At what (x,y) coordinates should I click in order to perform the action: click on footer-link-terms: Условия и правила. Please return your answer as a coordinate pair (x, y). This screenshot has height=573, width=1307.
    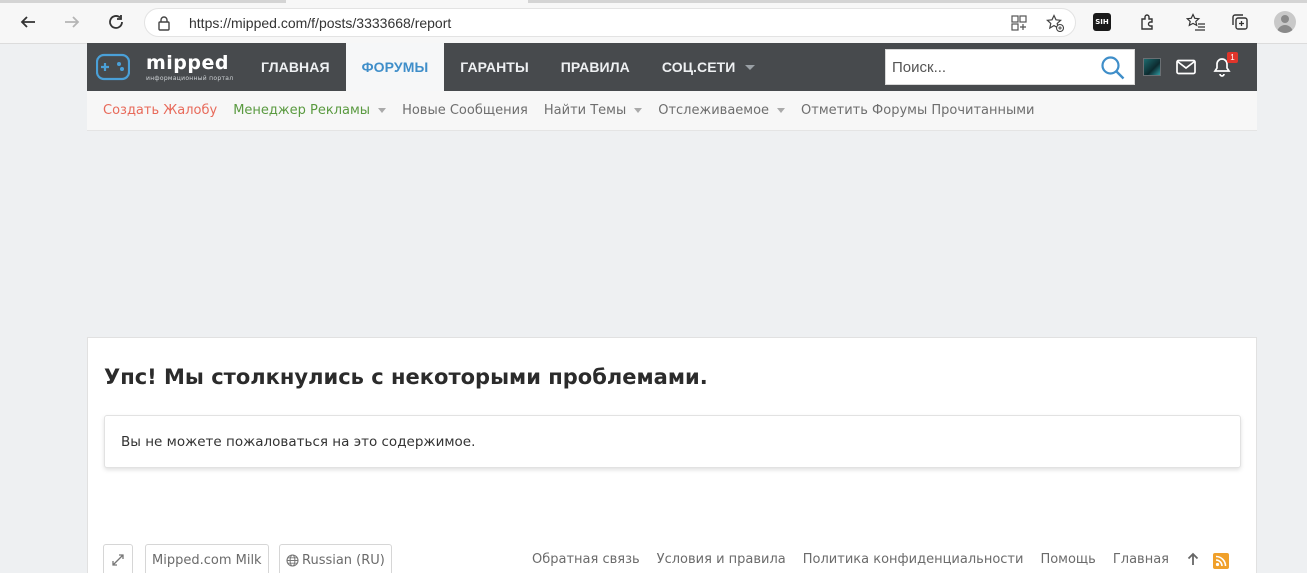
    Looking at the image, I should click on (721, 559).